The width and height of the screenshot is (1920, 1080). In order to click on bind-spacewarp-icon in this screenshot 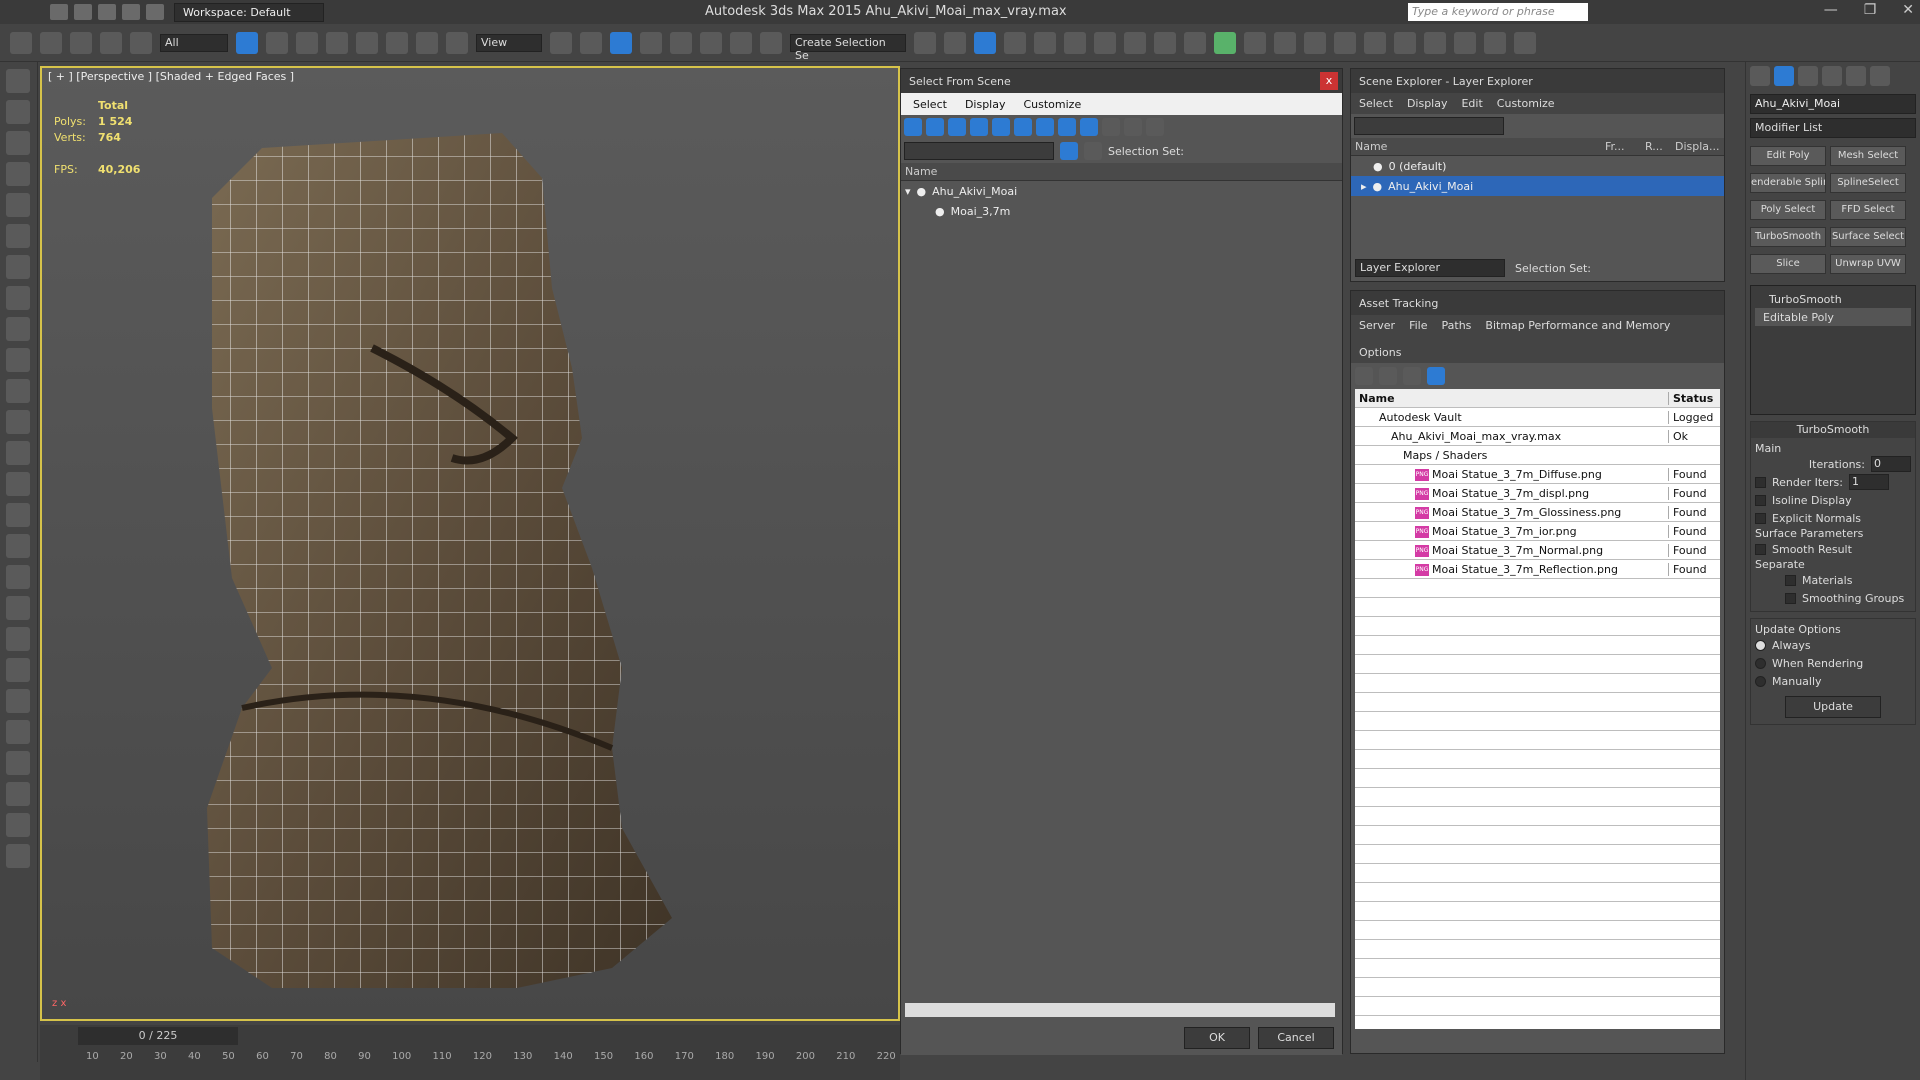, I will do `click(141, 42)`.